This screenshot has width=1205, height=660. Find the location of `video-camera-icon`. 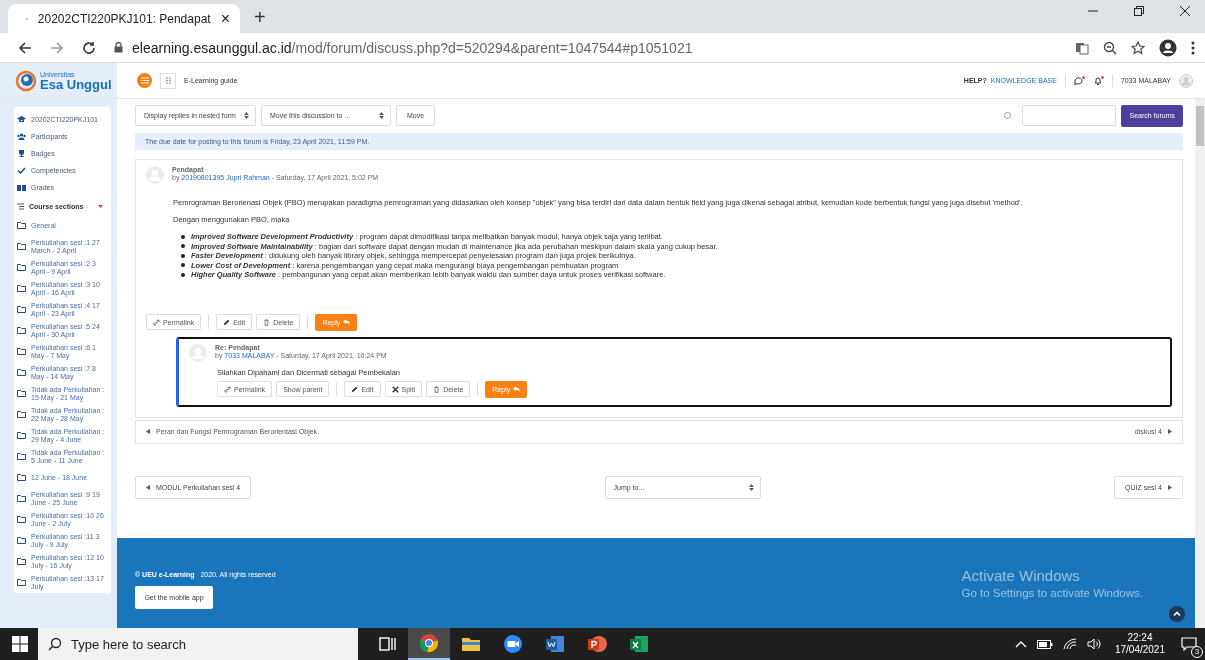

video-camera-icon is located at coordinates (513, 644).